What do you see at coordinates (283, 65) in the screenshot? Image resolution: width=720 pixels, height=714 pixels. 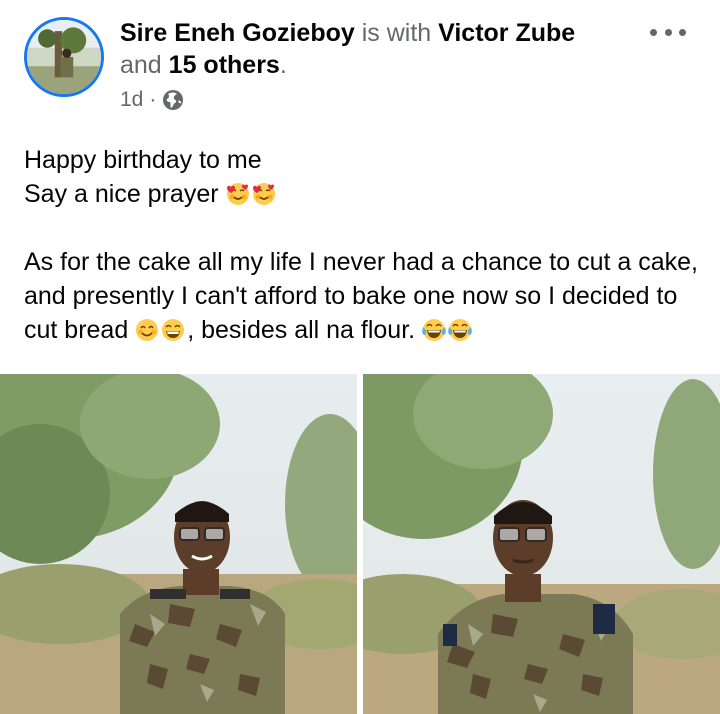 I see `period-text: .` at bounding box center [283, 65].